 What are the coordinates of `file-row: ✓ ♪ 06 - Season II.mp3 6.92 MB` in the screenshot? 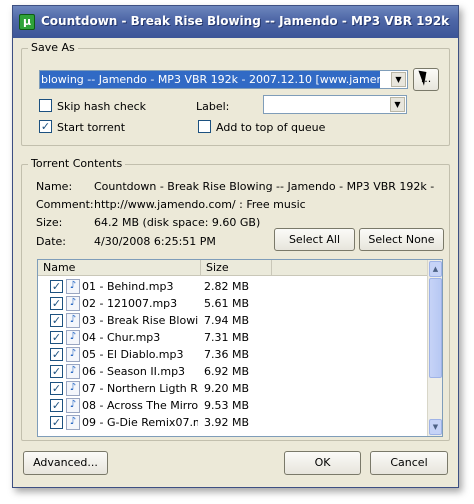 It's located at (232, 371).